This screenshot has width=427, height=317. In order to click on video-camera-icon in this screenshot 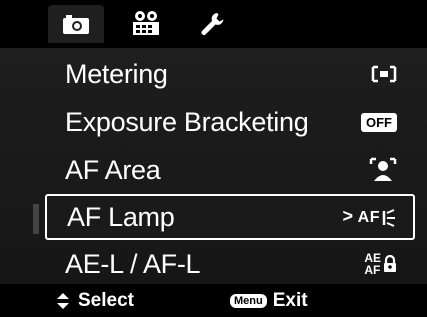, I will do `click(146, 23)`.